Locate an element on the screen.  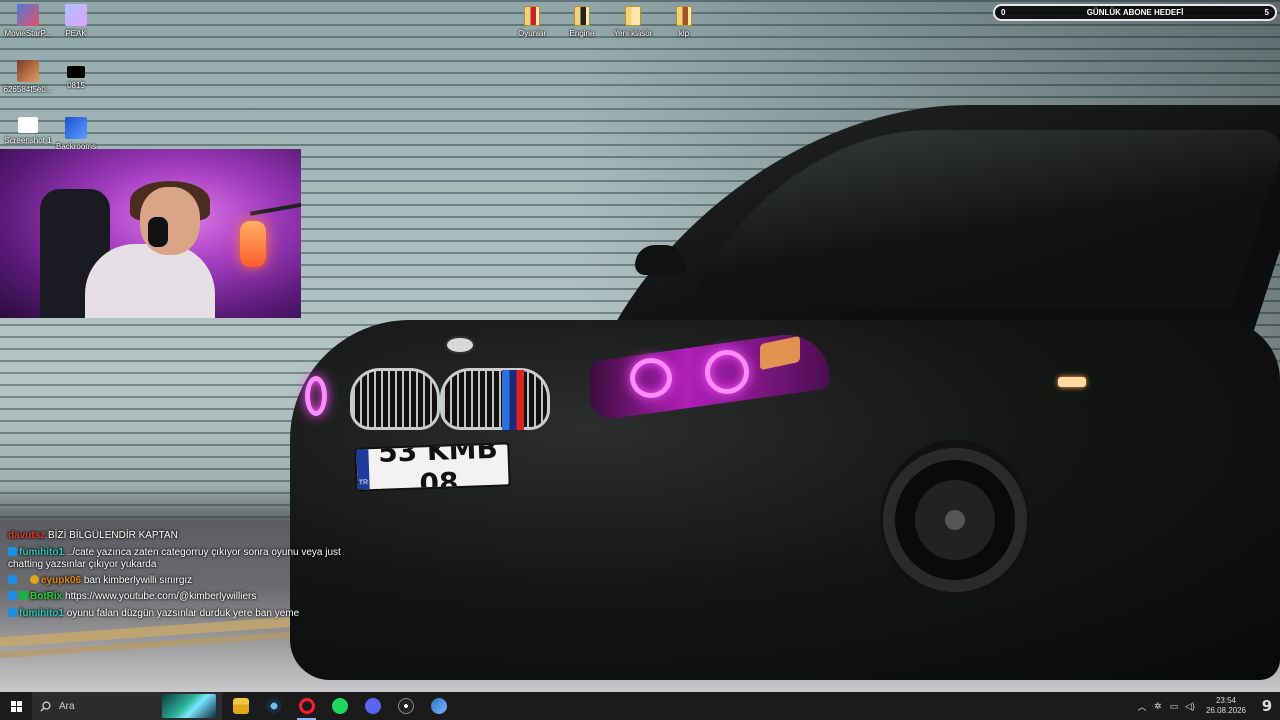
desktop-icon-0815: 0815 is located at coordinates (76, 75).